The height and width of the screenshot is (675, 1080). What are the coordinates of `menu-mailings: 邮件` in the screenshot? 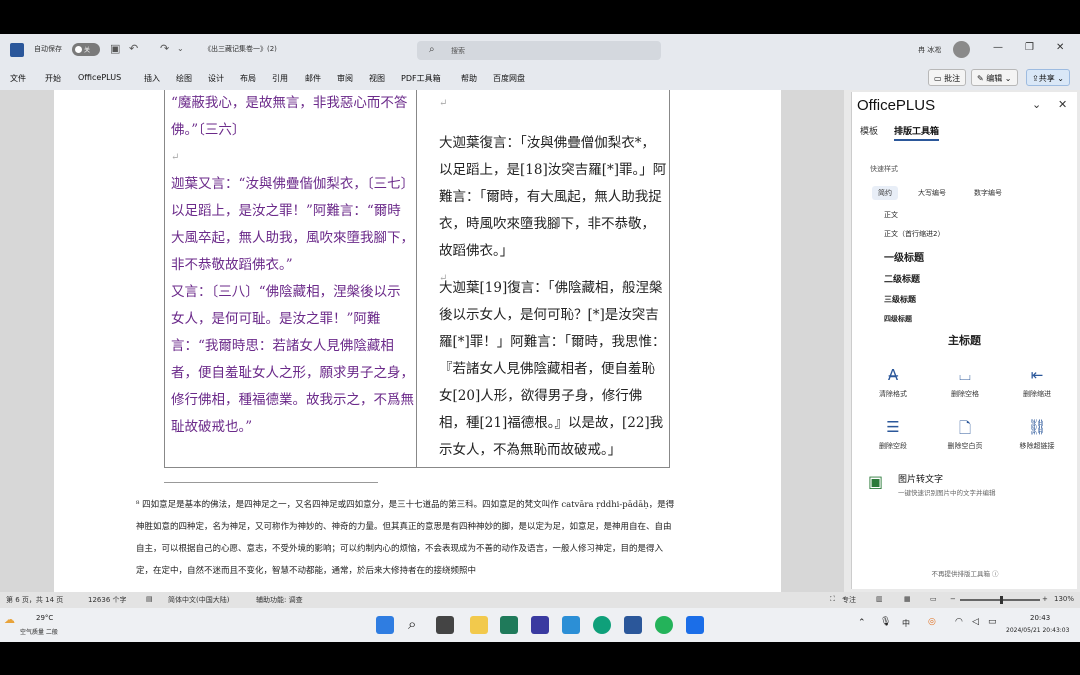 It's located at (313, 78).